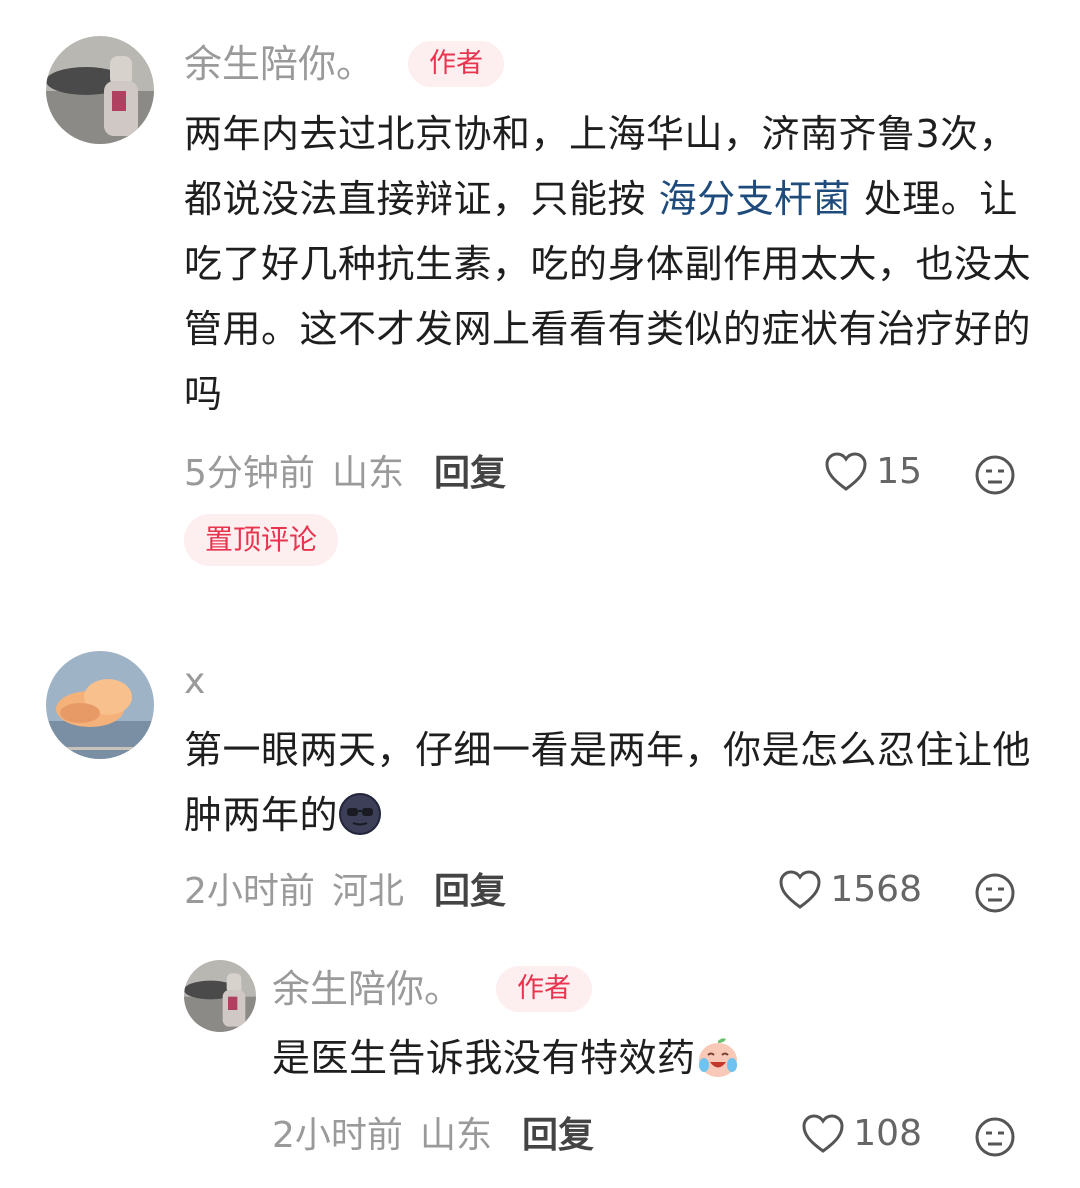 Image resolution: width=1080 pixels, height=1188 pixels. What do you see at coordinates (367, 989) in the screenshot?
I see `reply-author-name: 余生陪你。` at bounding box center [367, 989].